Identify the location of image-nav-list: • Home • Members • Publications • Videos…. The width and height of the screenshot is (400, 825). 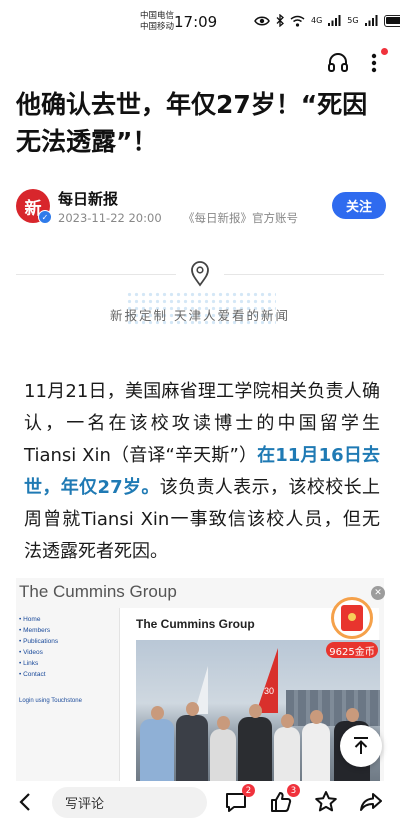
(38, 647).